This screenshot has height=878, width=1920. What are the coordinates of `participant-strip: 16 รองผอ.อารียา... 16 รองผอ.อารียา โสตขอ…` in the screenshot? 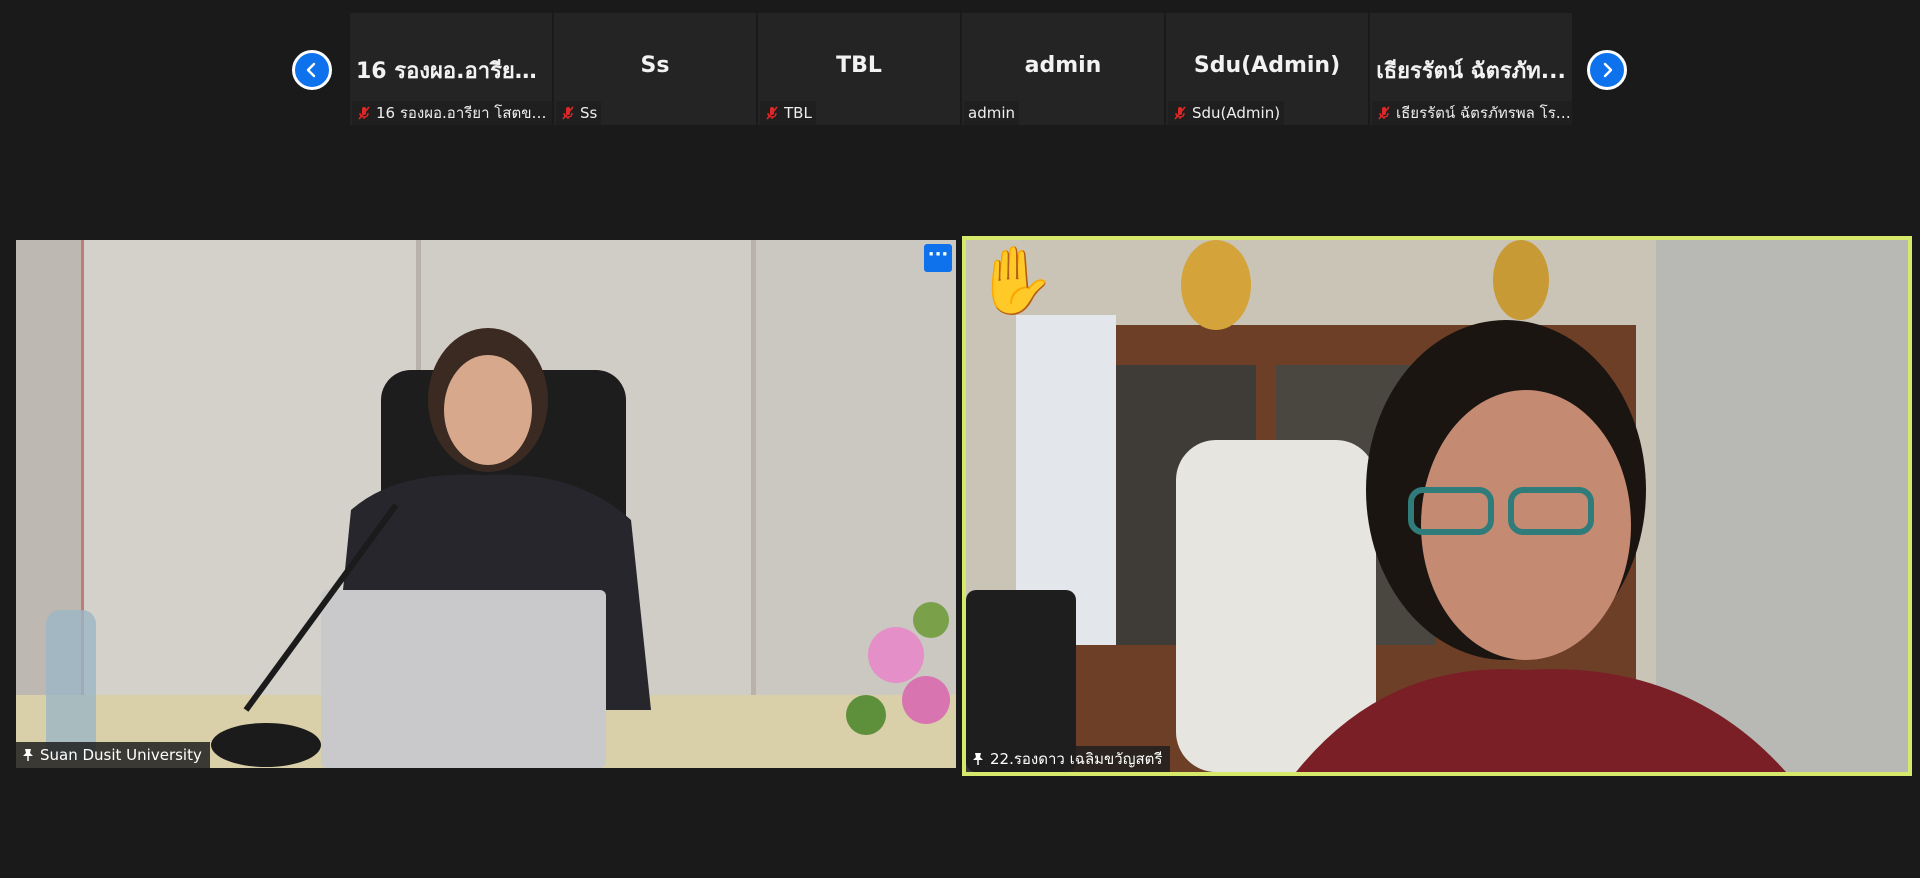 It's located at (961, 69).